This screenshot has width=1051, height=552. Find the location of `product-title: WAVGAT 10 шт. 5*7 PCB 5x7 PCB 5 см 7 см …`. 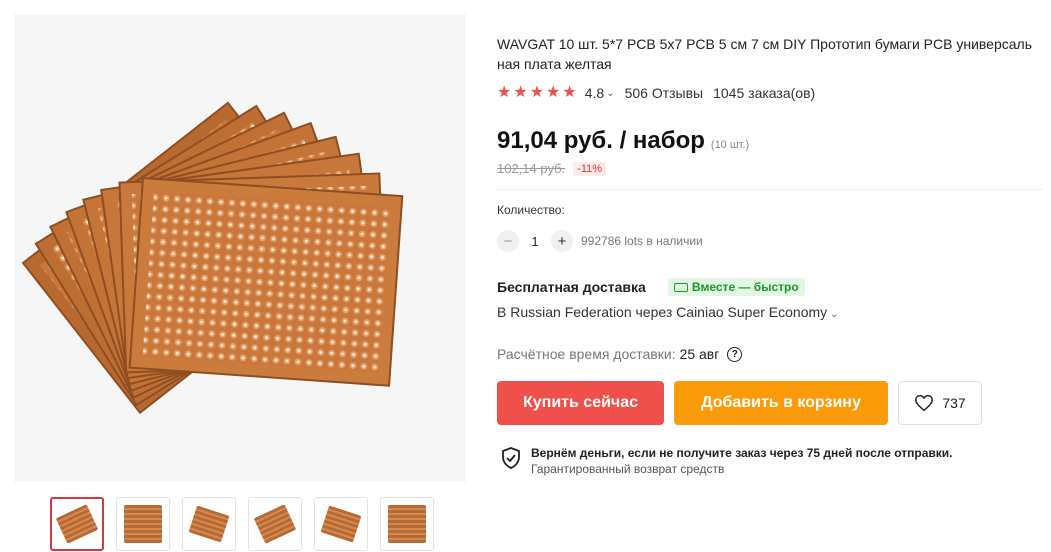

product-title: WAVGAT 10 шт. 5*7 PCB 5x7 PCB 5 см 7 см … is located at coordinates (764, 54).